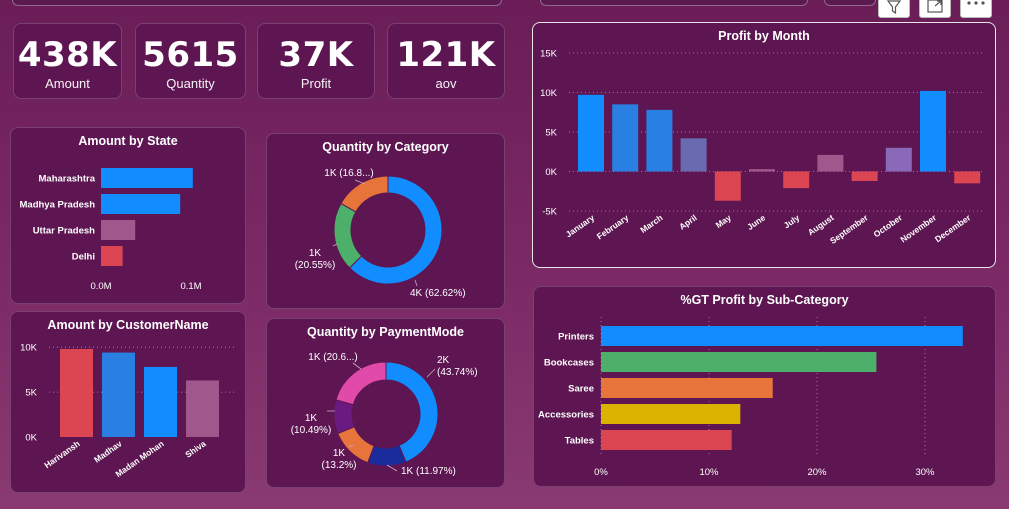  Describe the element at coordinates (100, 286) in the screenshot. I see `x-tick-label: 0.0M` at that location.